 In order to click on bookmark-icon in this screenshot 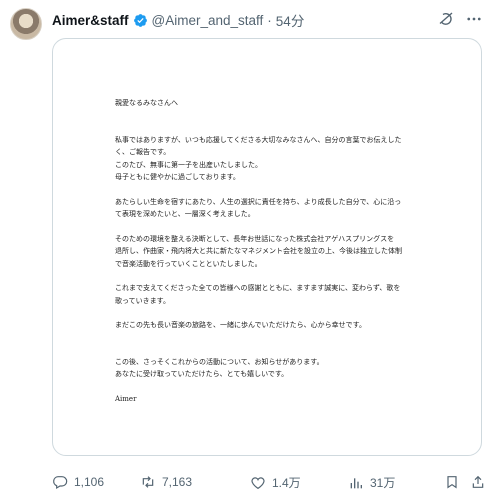, I will do `click(452, 482)`.